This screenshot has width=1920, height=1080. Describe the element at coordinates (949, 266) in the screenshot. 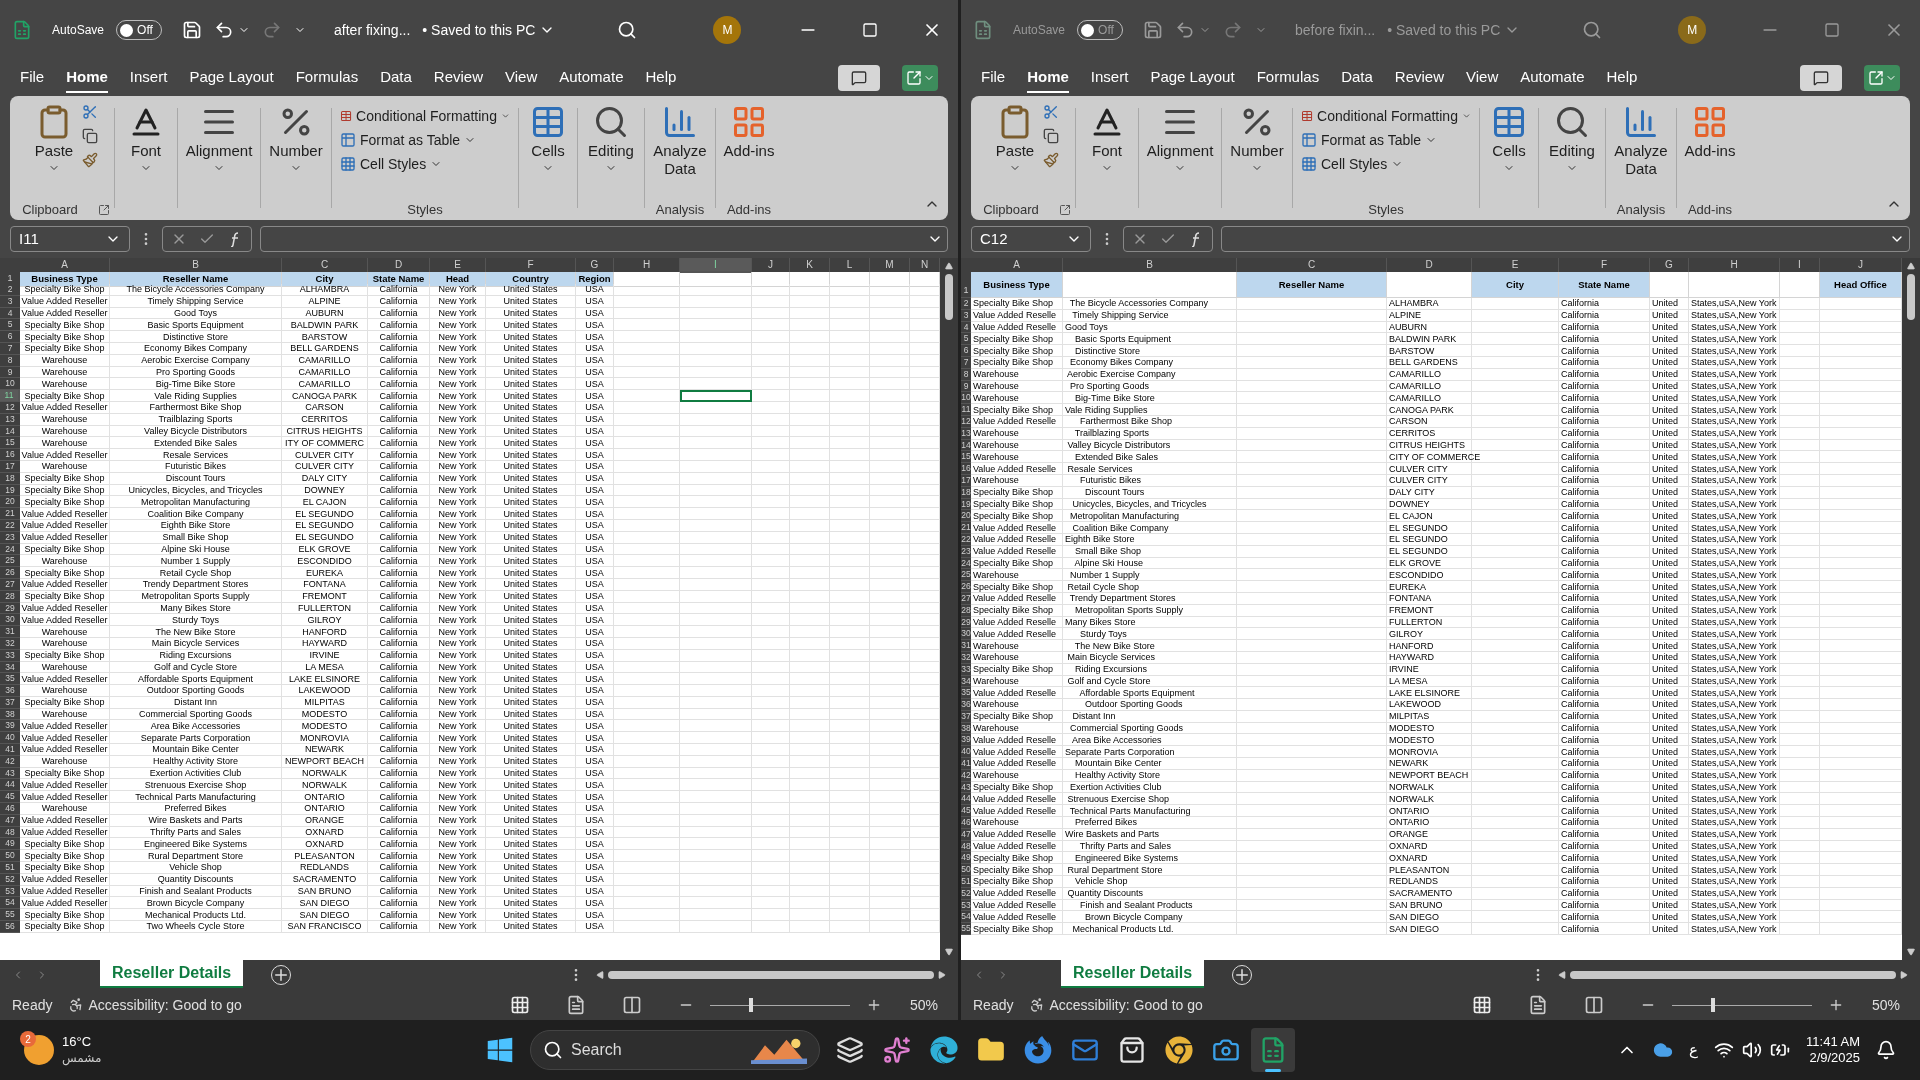

I see `scroll-up-icon` at that location.